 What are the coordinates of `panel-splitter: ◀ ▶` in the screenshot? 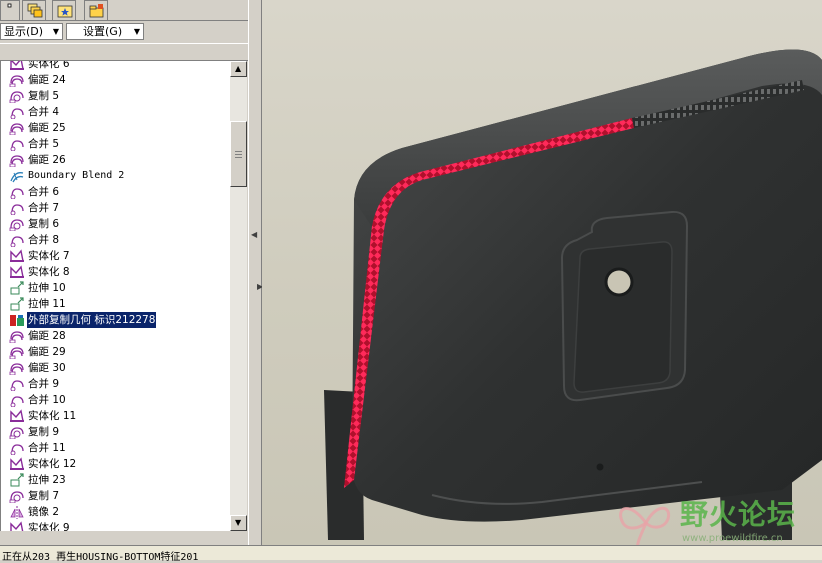 It's located at (255, 272).